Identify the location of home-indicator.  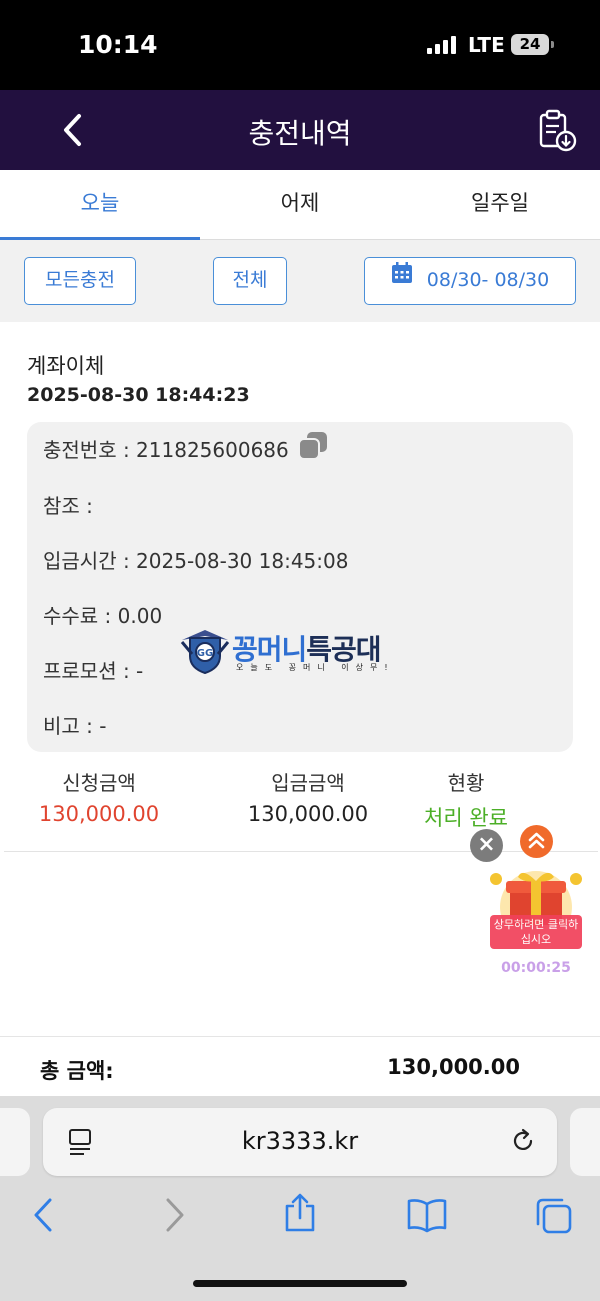
(300, 1283).